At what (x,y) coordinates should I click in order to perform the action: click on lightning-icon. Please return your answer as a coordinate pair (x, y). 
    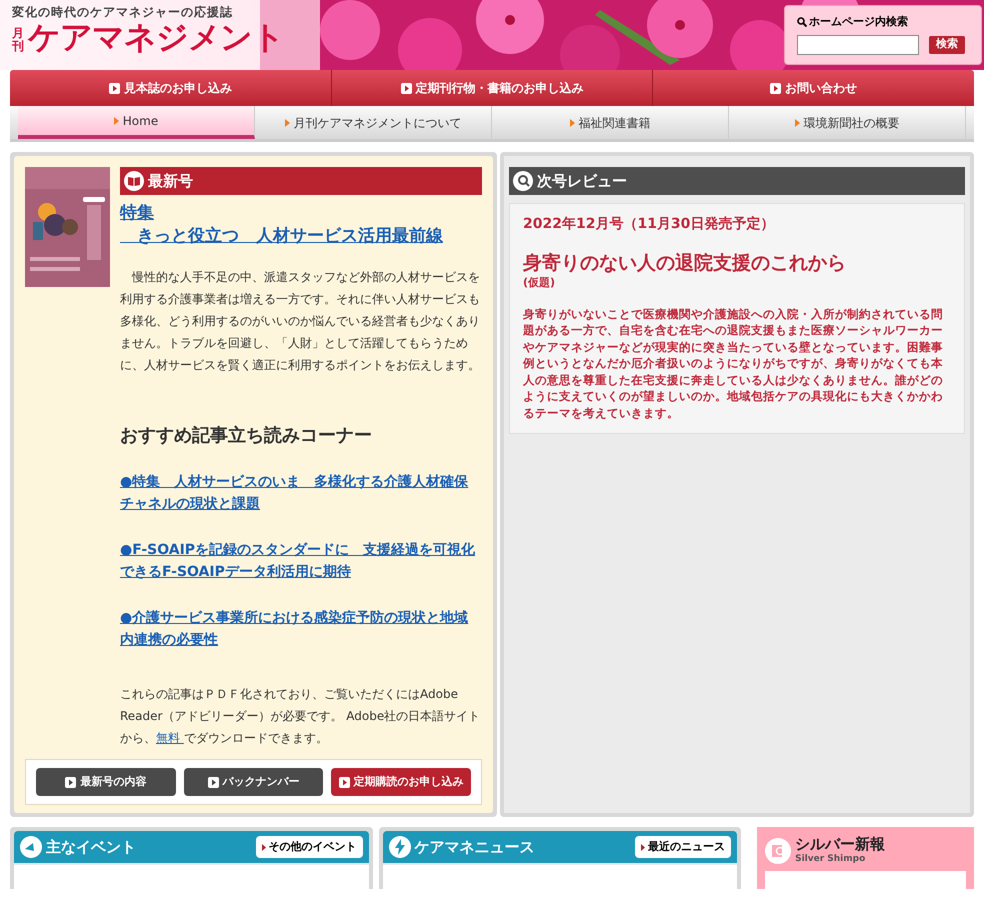
    Looking at the image, I should click on (399, 847).